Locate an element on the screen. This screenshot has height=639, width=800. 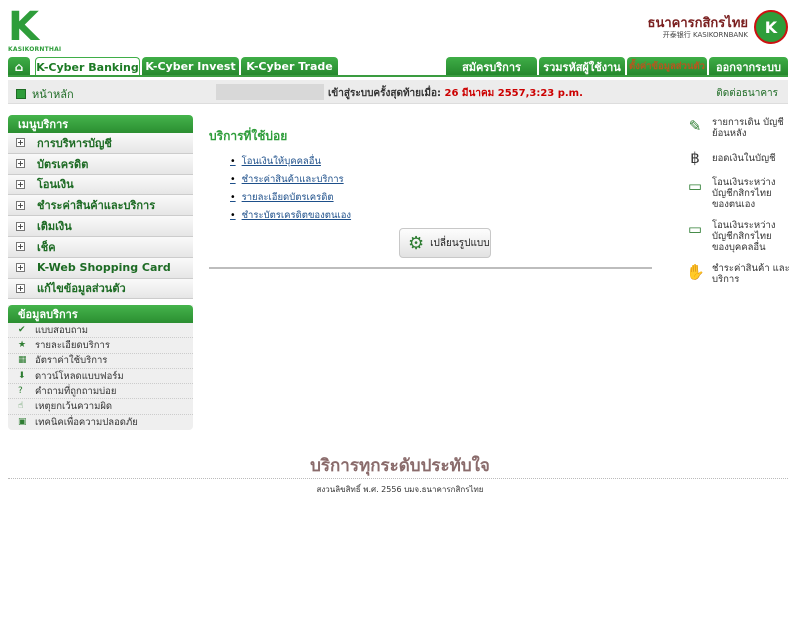
lock-icon: ▣ is located at coordinates (22, 421).